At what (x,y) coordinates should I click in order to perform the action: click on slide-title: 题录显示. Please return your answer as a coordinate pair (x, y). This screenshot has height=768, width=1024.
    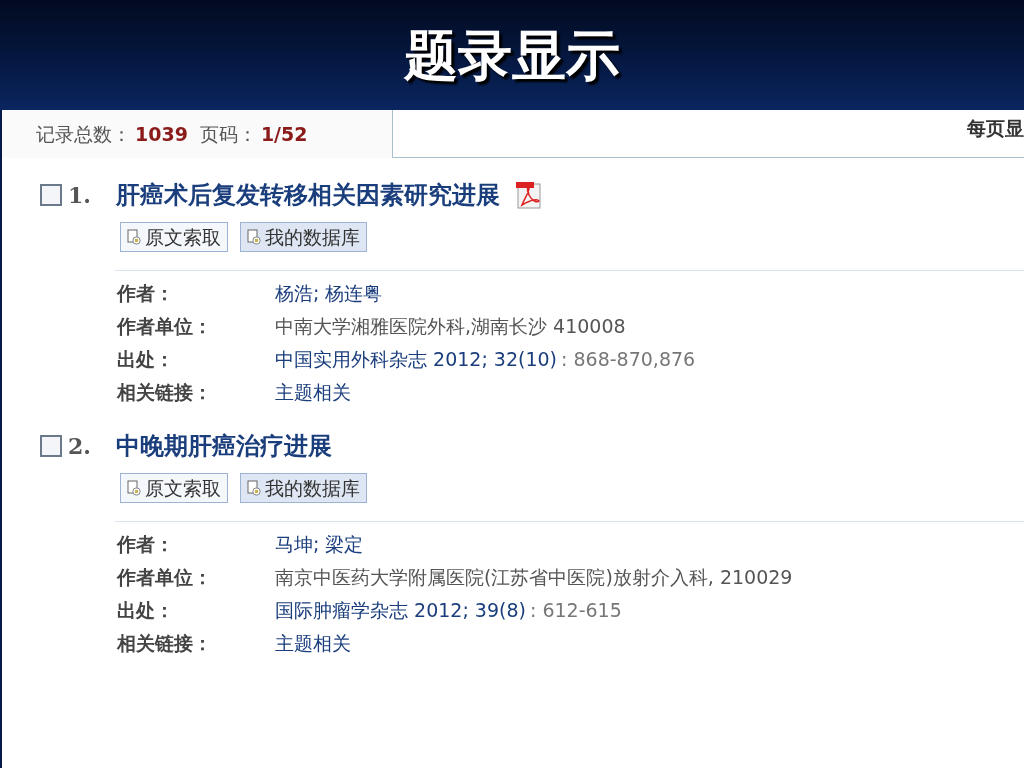
    Looking at the image, I should click on (512, 55).